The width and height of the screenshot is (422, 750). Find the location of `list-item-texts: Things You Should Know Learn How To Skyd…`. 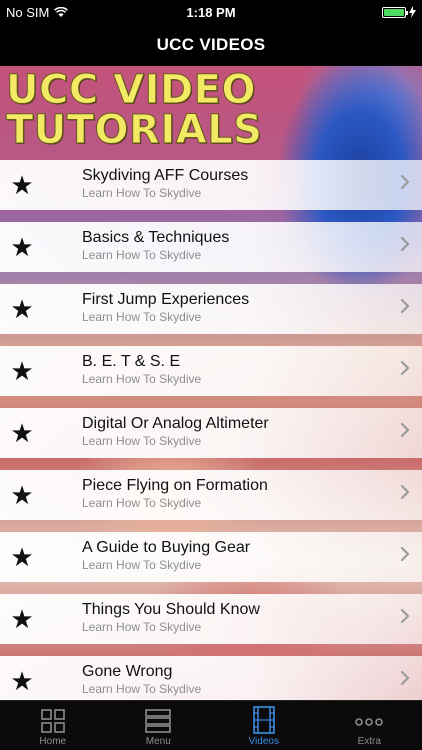

list-item-texts: Things You Should Know Learn How To Skyd… is located at coordinates (171, 617).